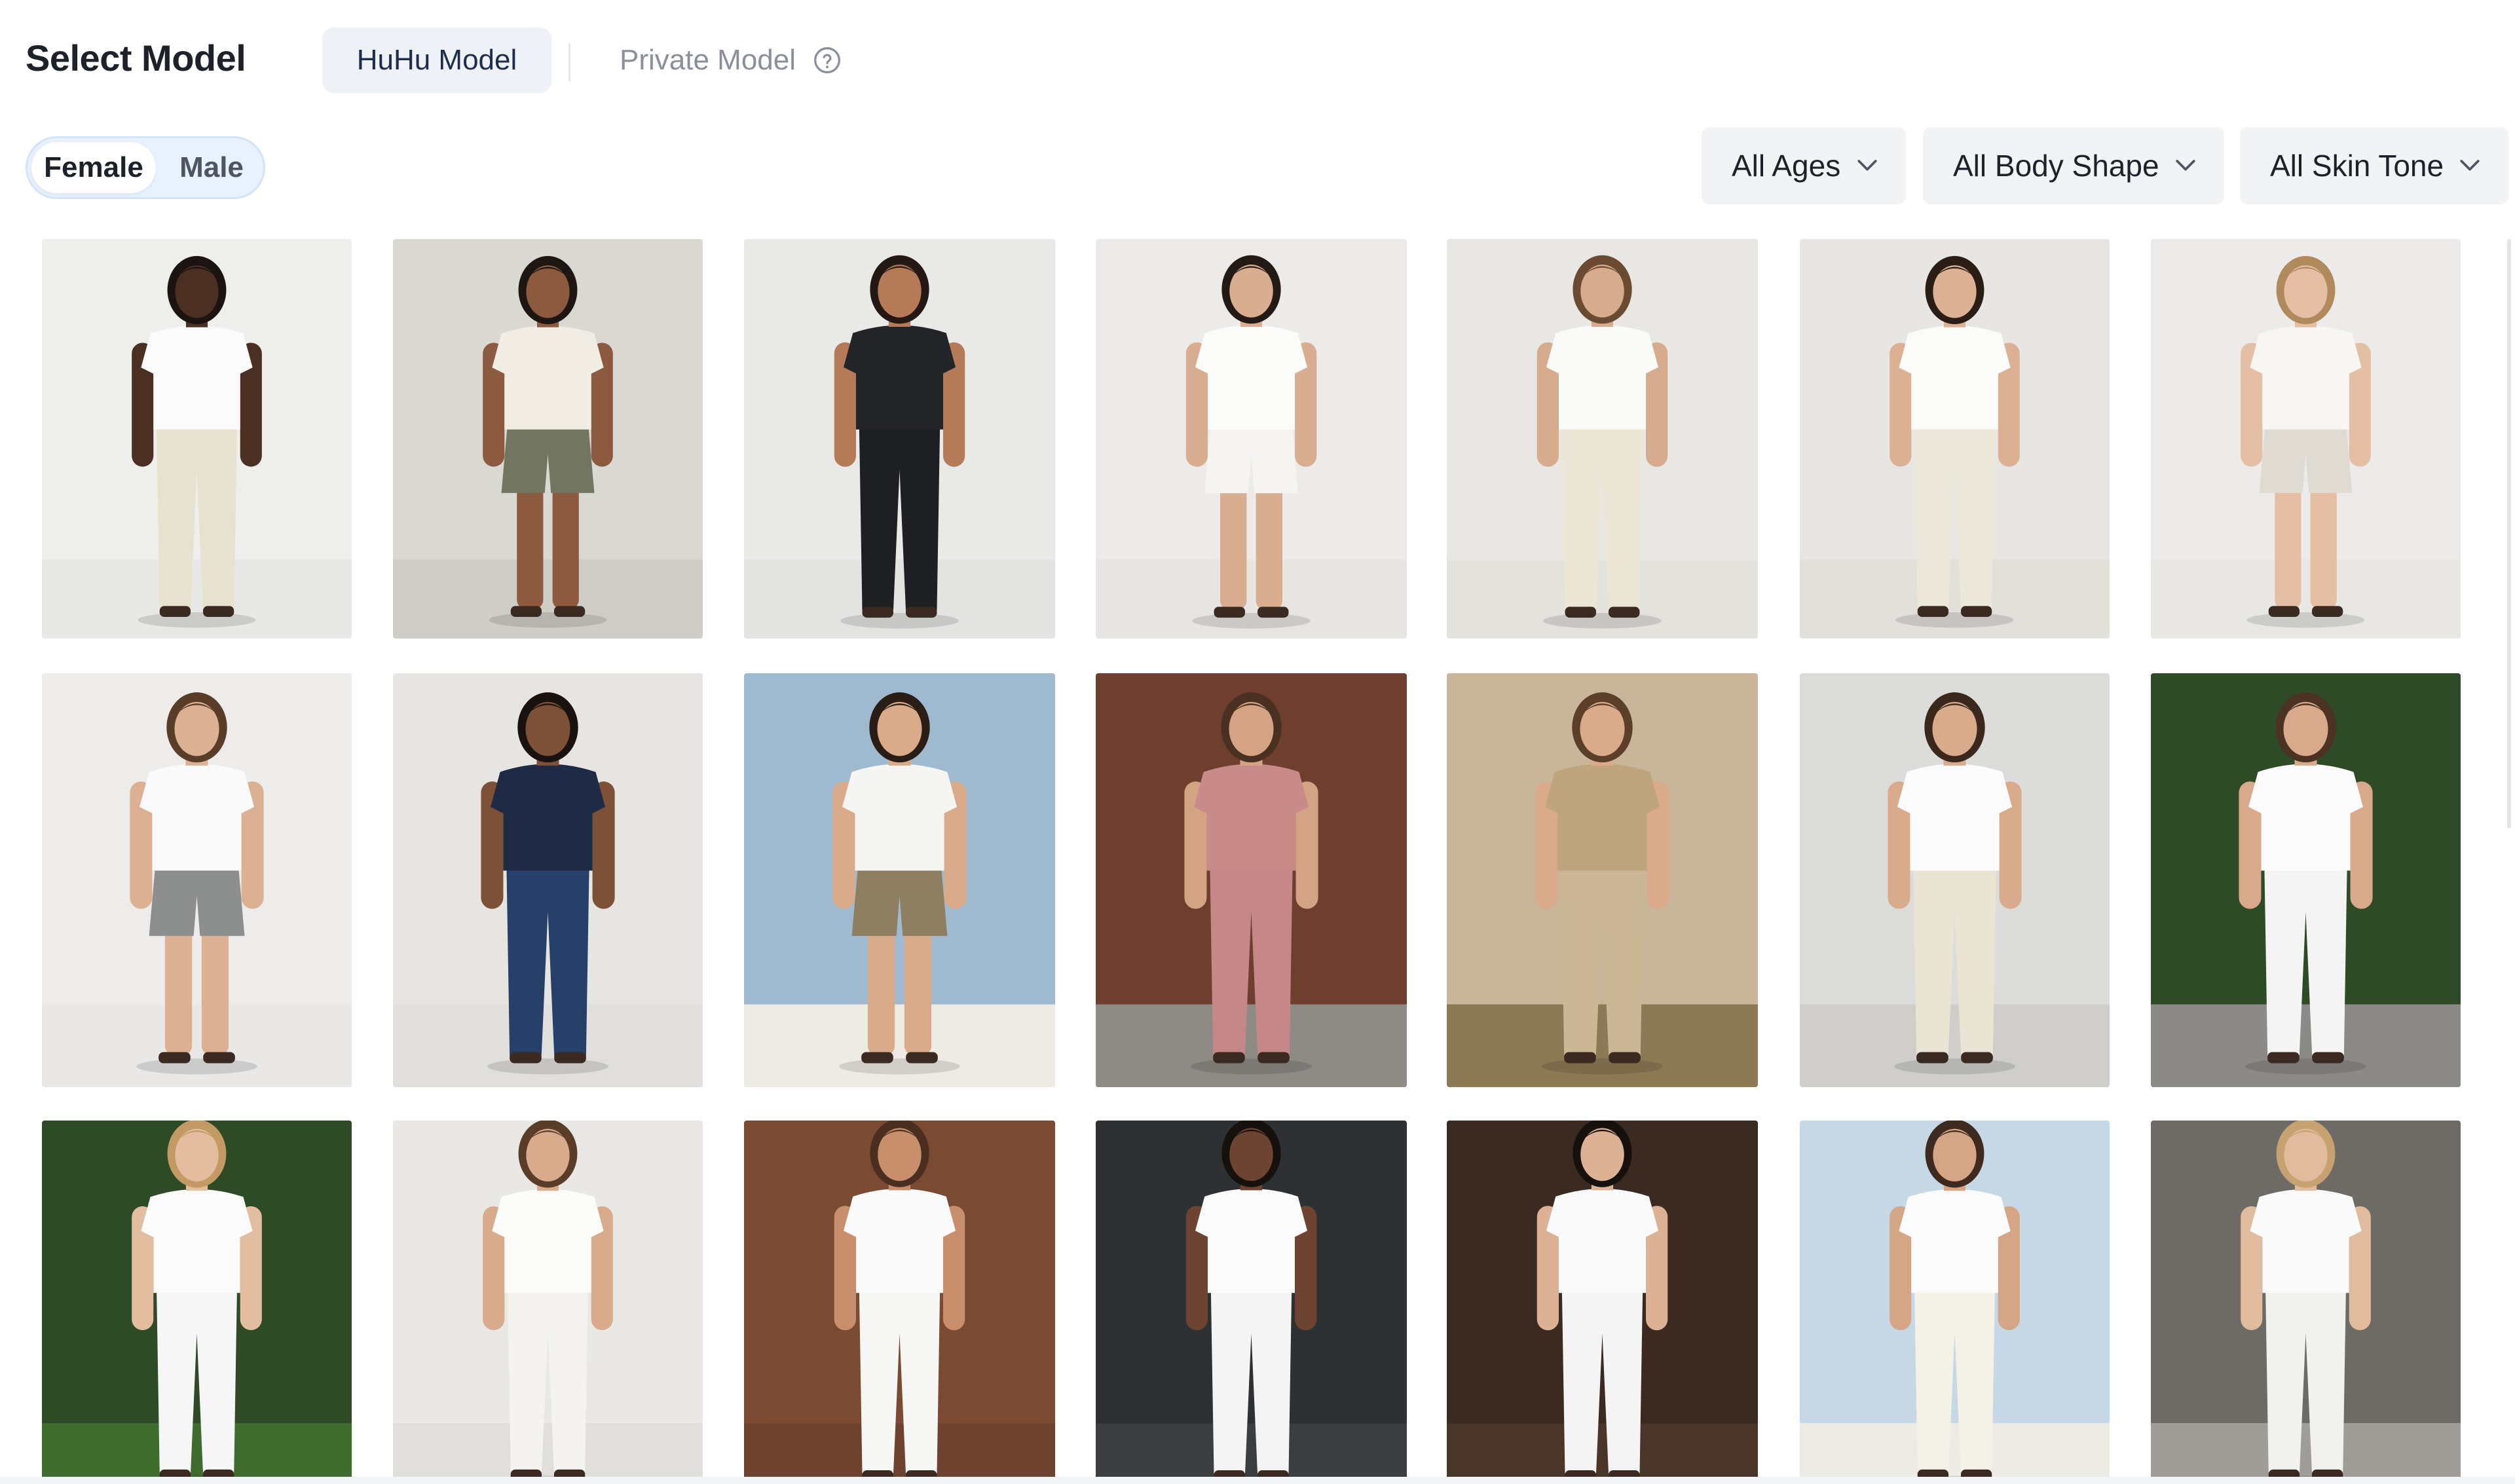 This screenshot has height=1484, width=2515. What do you see at coordinates (1257, 1480) in the screenshot?
I see `bottom-edge` at bounding box center [1257, 1480].